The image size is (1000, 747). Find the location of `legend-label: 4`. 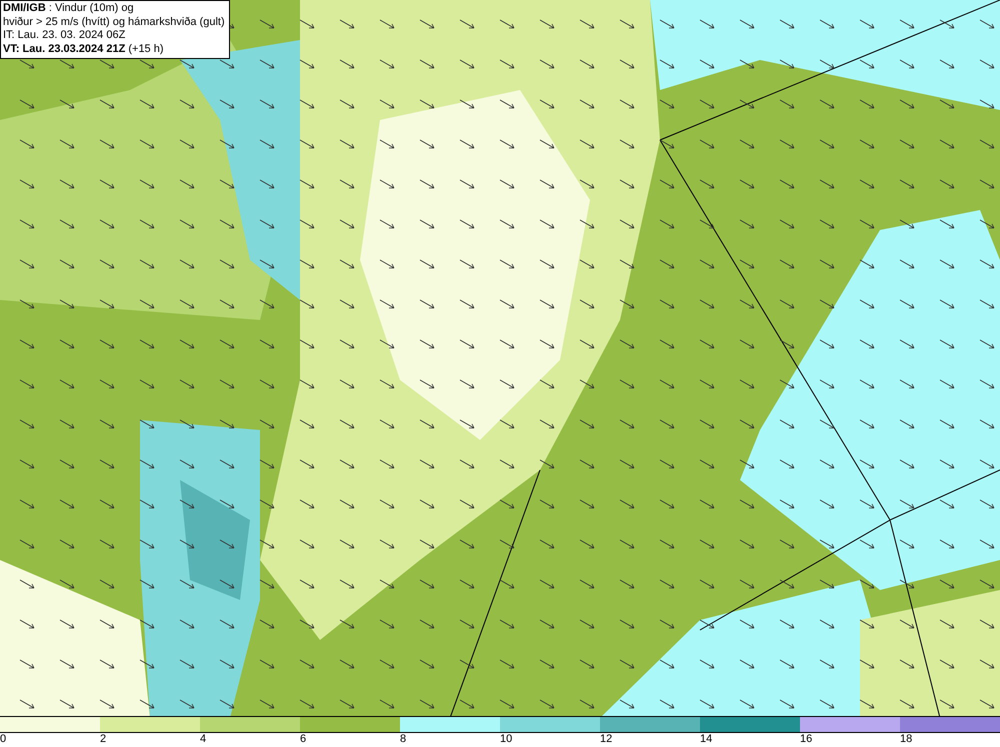

legend-label: 4 is located at coordinates (203, 739).